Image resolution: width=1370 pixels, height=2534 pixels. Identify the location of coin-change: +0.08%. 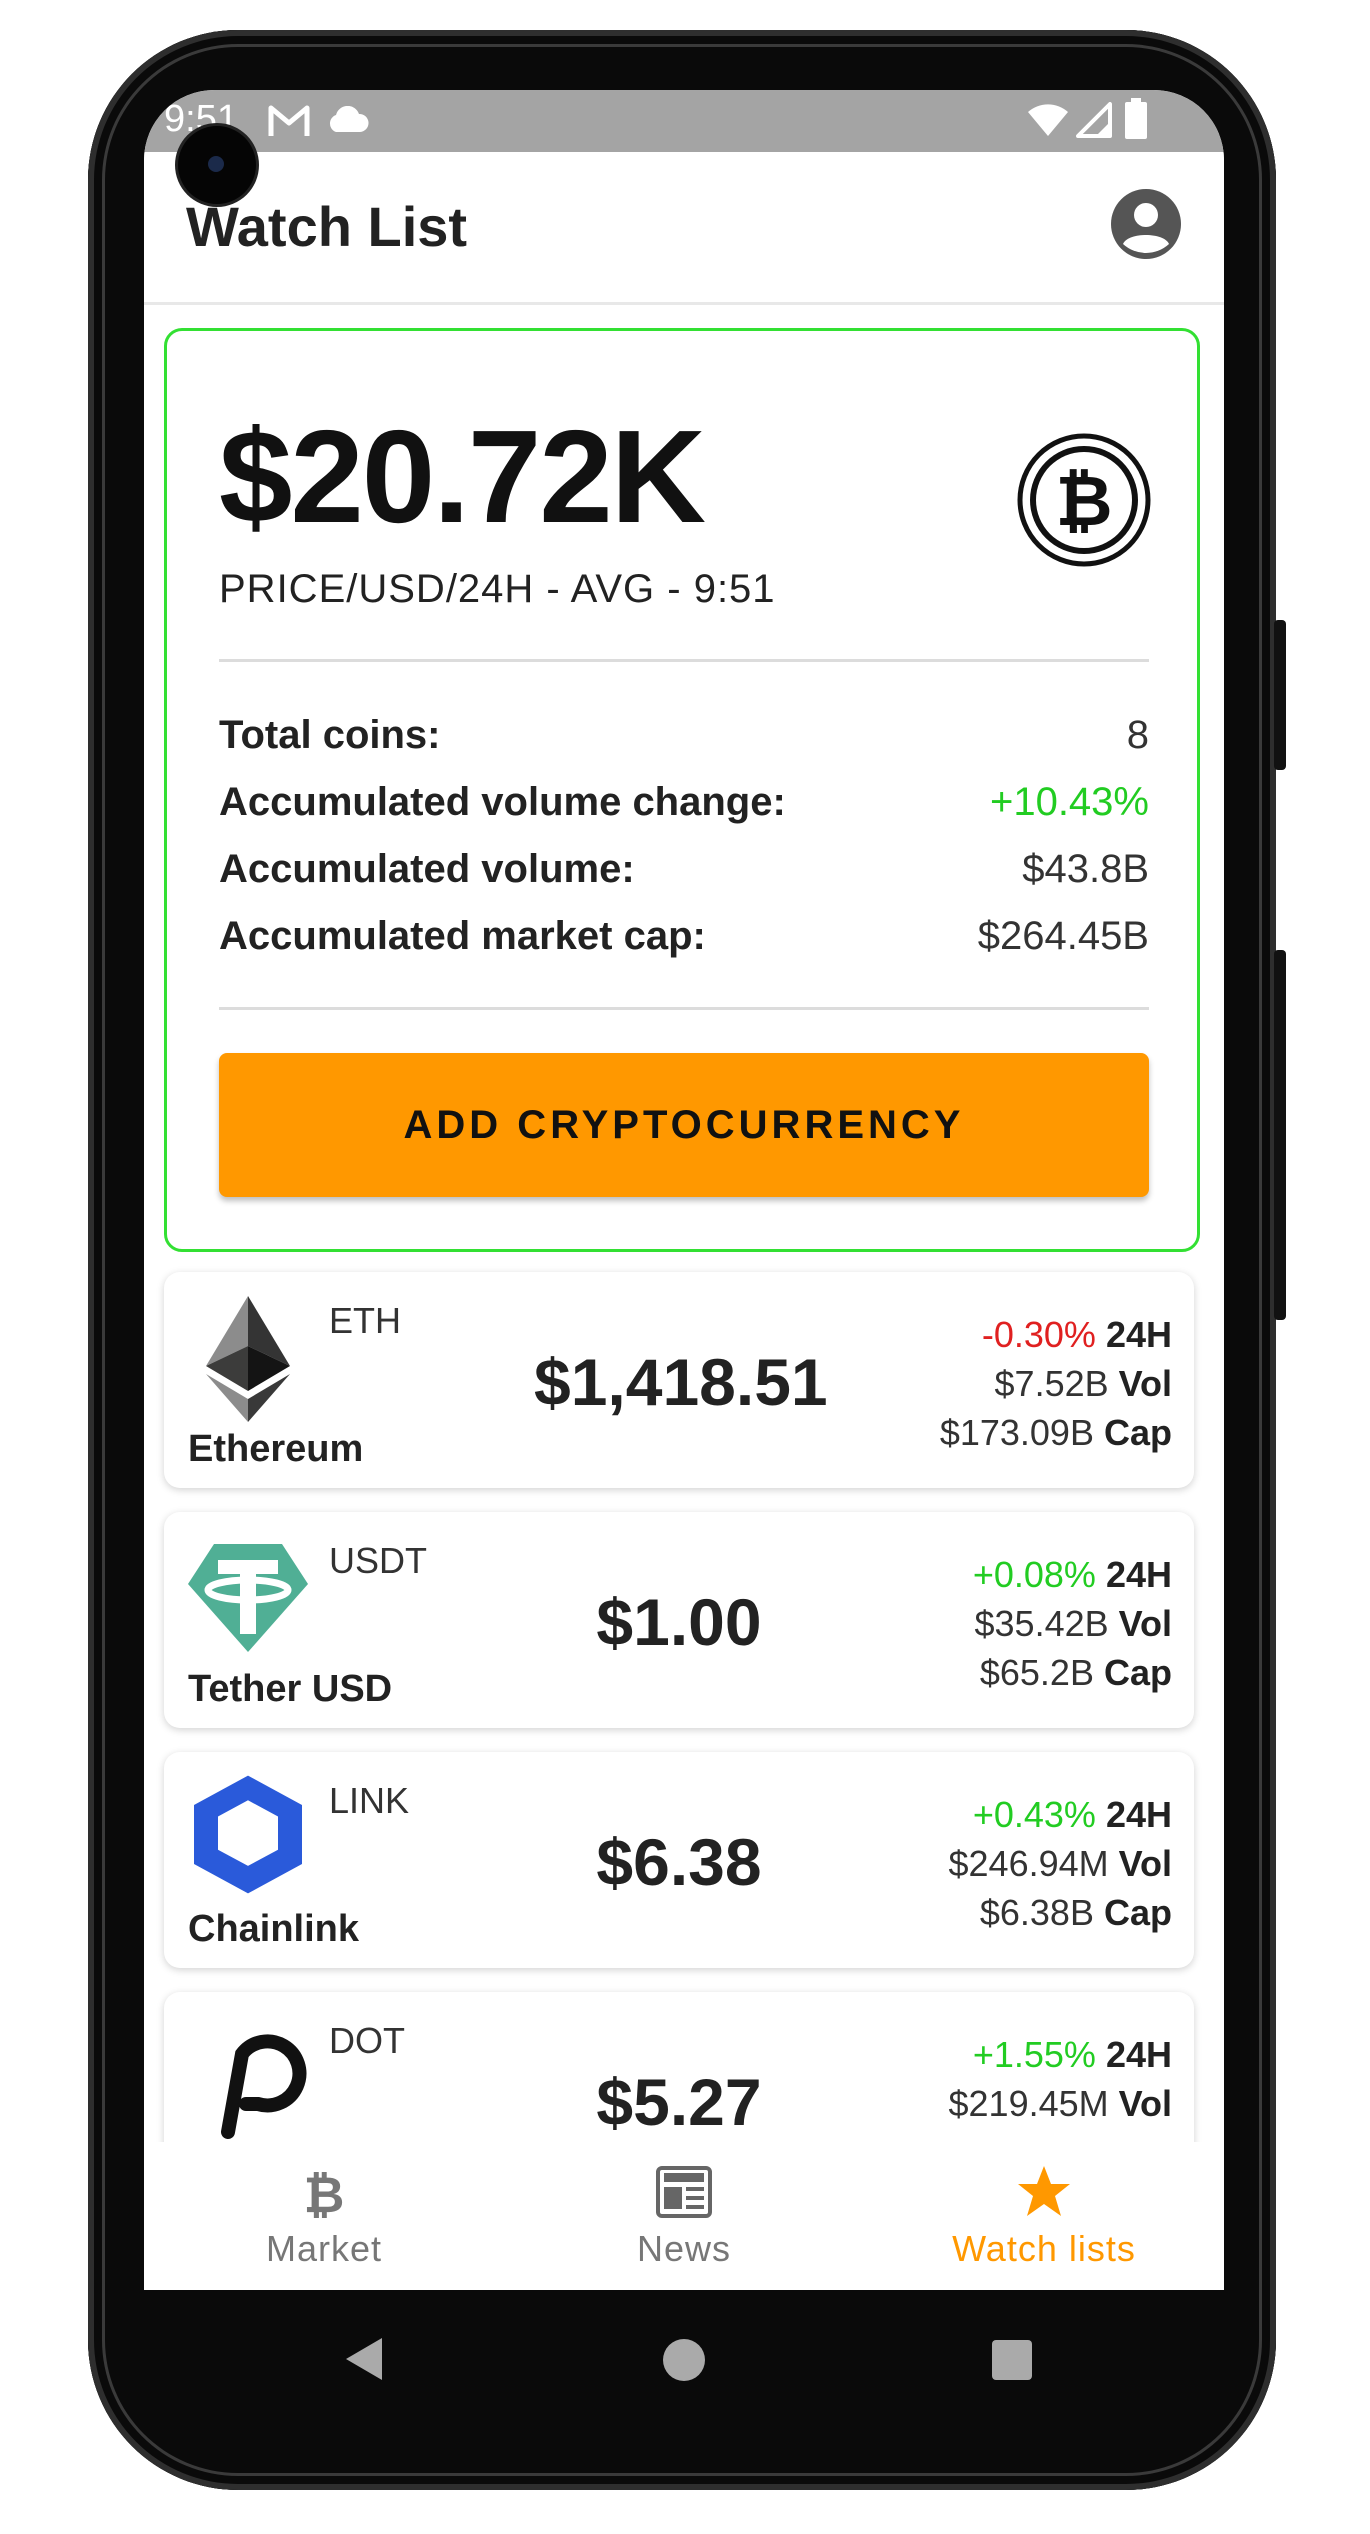
(1034, 1574).